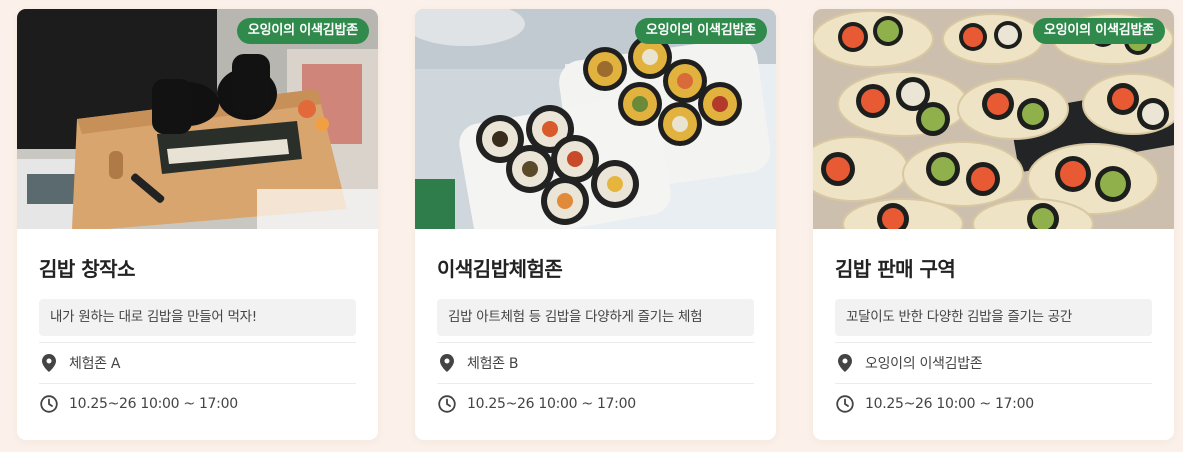  Describe the element at coordinates (197, 362) in the screenshot. I see `card-location-row: 체험존 A` at that location.